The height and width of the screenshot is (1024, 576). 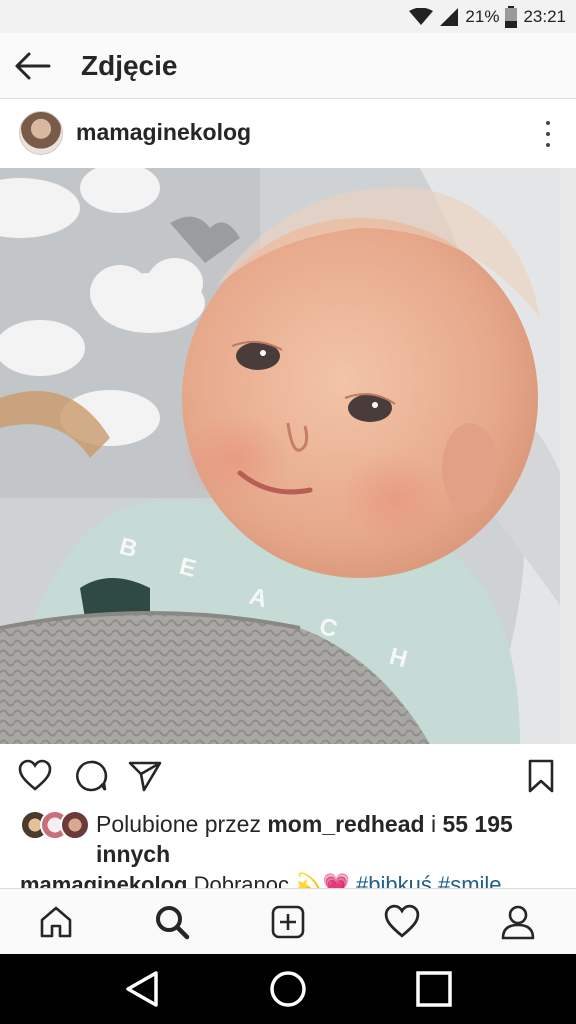 I want to click on add-icon, so click(x=288, y=922).